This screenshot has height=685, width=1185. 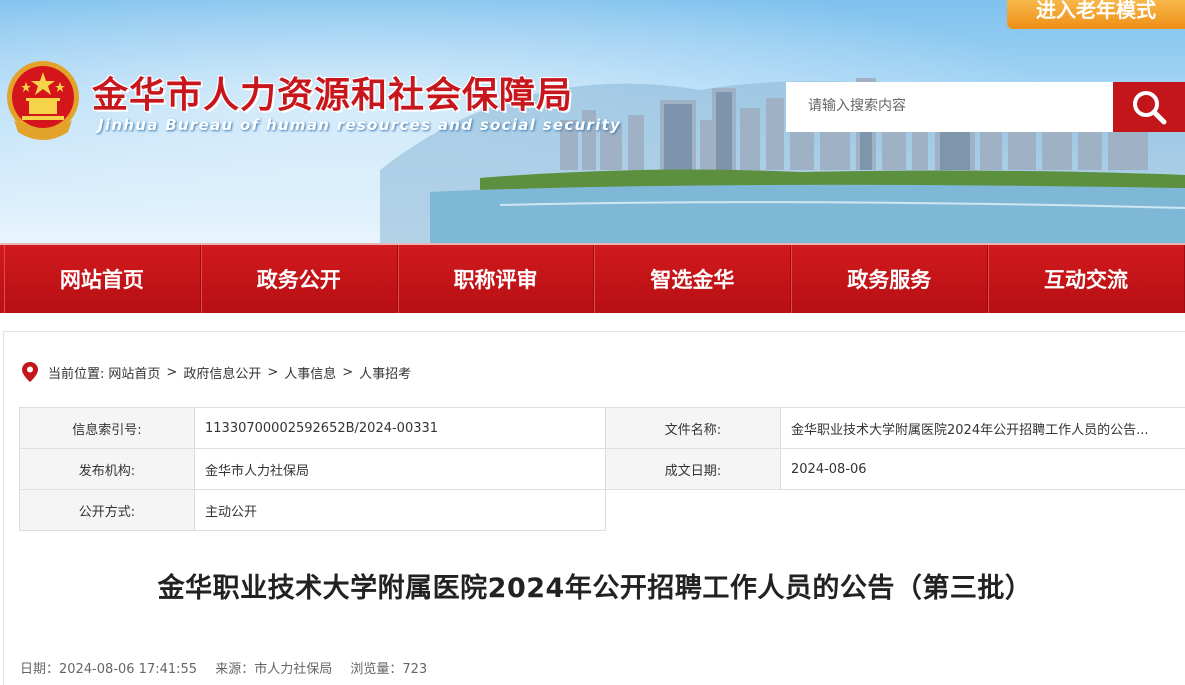 What do you see at coordinates (496, 279) in the screenshot?
I see `nav-item-title-review: 职称评审` at bounding box center [496, 279].